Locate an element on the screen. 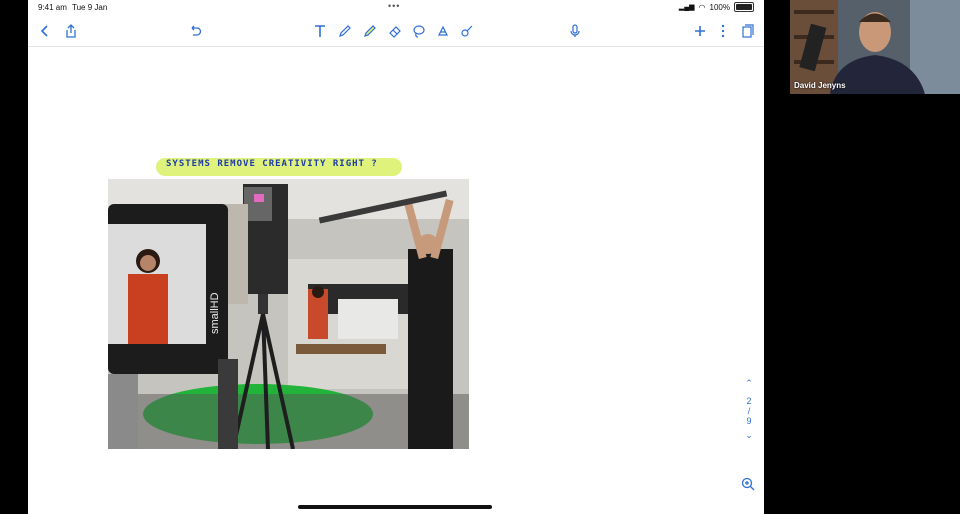 Image resolution: width=960 pixels, height=514 pixels. page-navigator: ⌃ 2 / 9 ⌄ is located at coordinates (749, 409).